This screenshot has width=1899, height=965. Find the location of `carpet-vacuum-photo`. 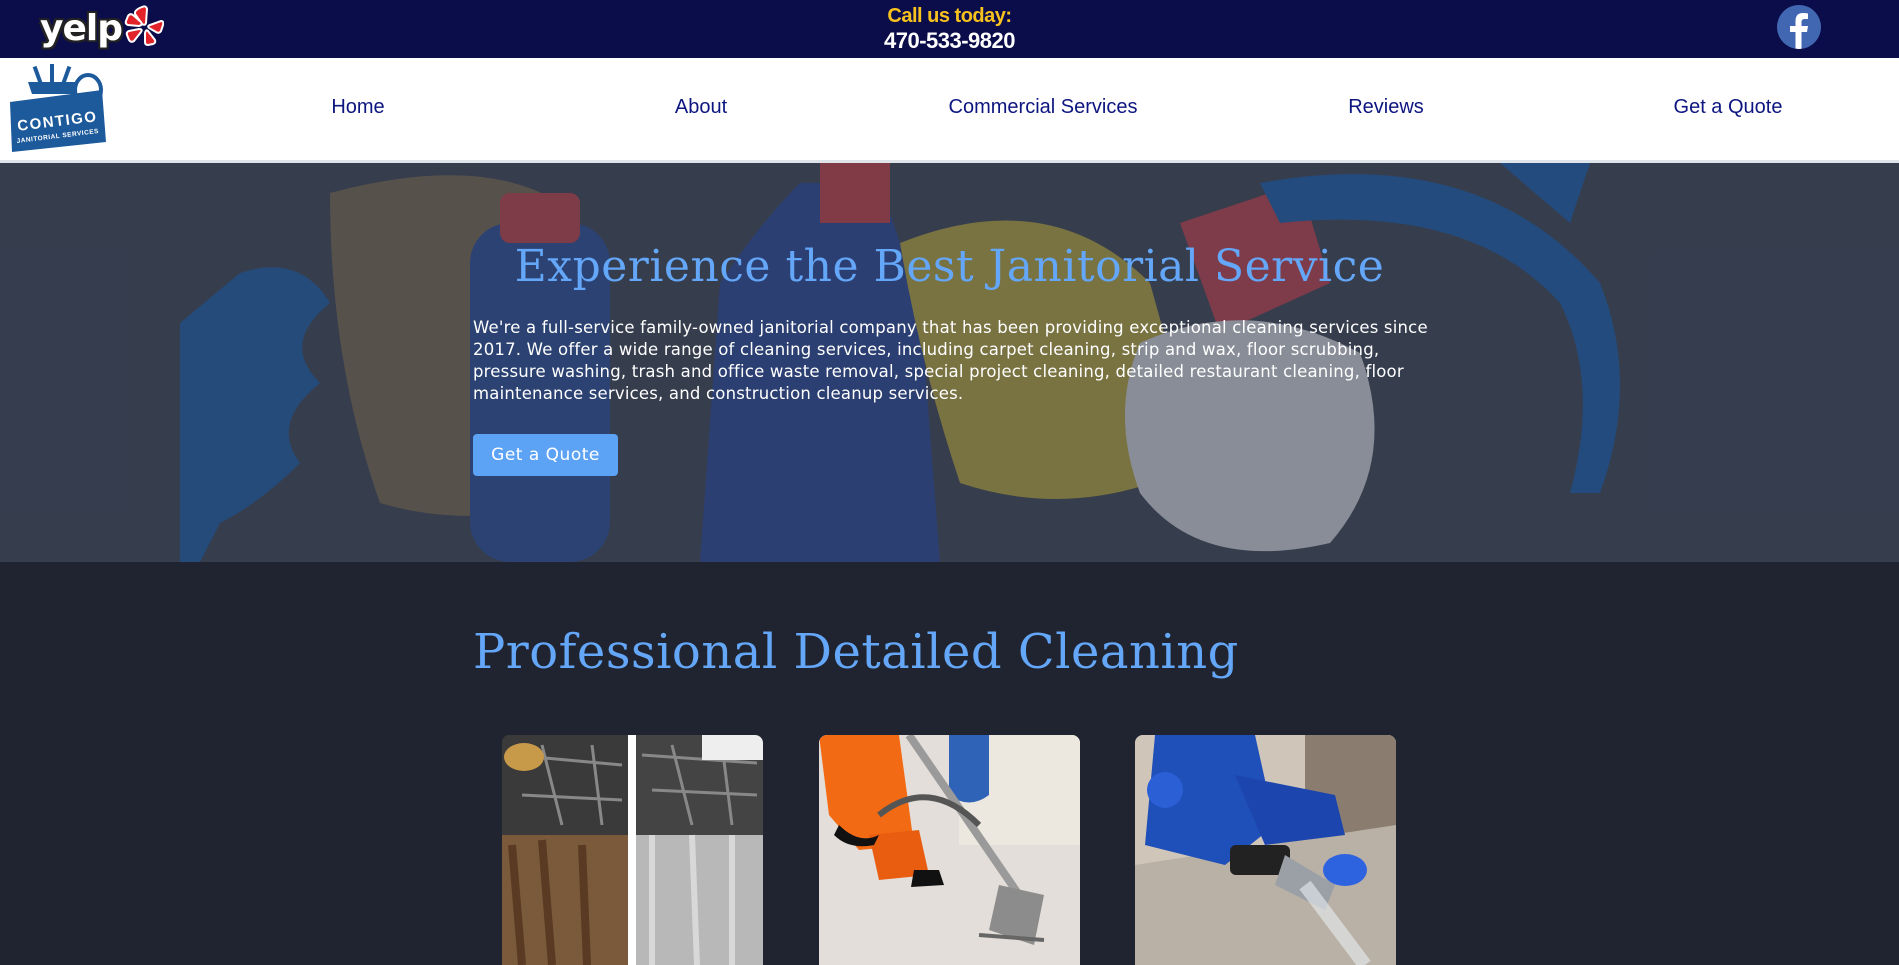

carpet-vacuum-photo is located at coordinates (949, 850).